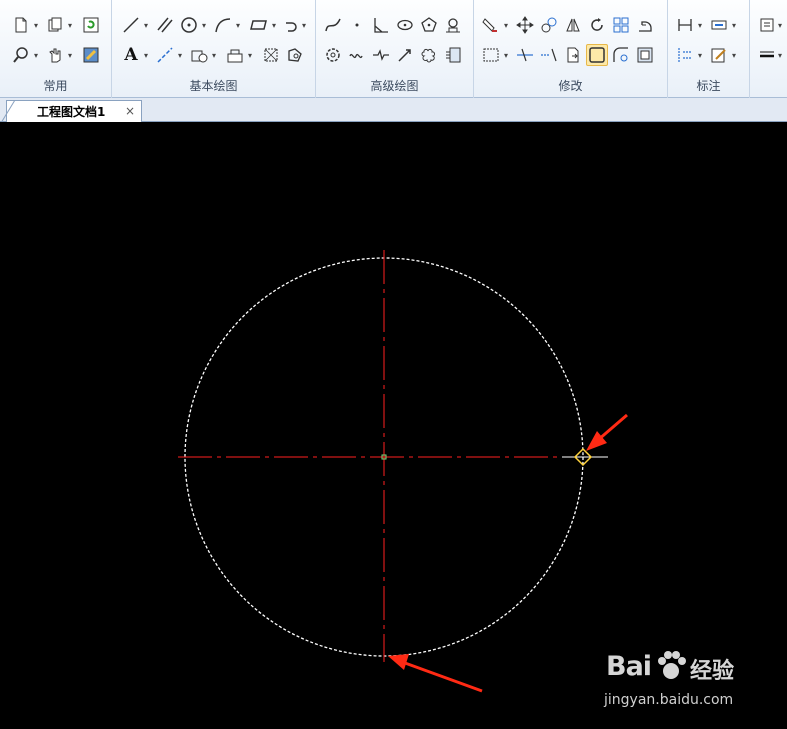 This screenshot has width=787, height=729. What do you see at coordinates (213, 86) in the screenshot?
I see `group-title-basic-draw: 基本绘图` at bounding box center [213, 86].